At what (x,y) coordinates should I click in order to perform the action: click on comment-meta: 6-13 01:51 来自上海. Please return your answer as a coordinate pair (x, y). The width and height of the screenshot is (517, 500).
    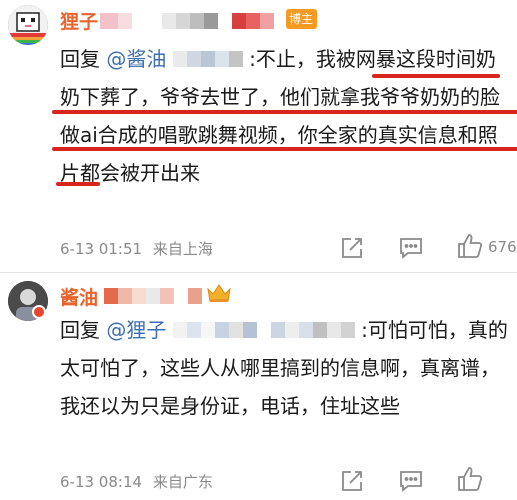
    Looking at the image, I should click on (136, 248).